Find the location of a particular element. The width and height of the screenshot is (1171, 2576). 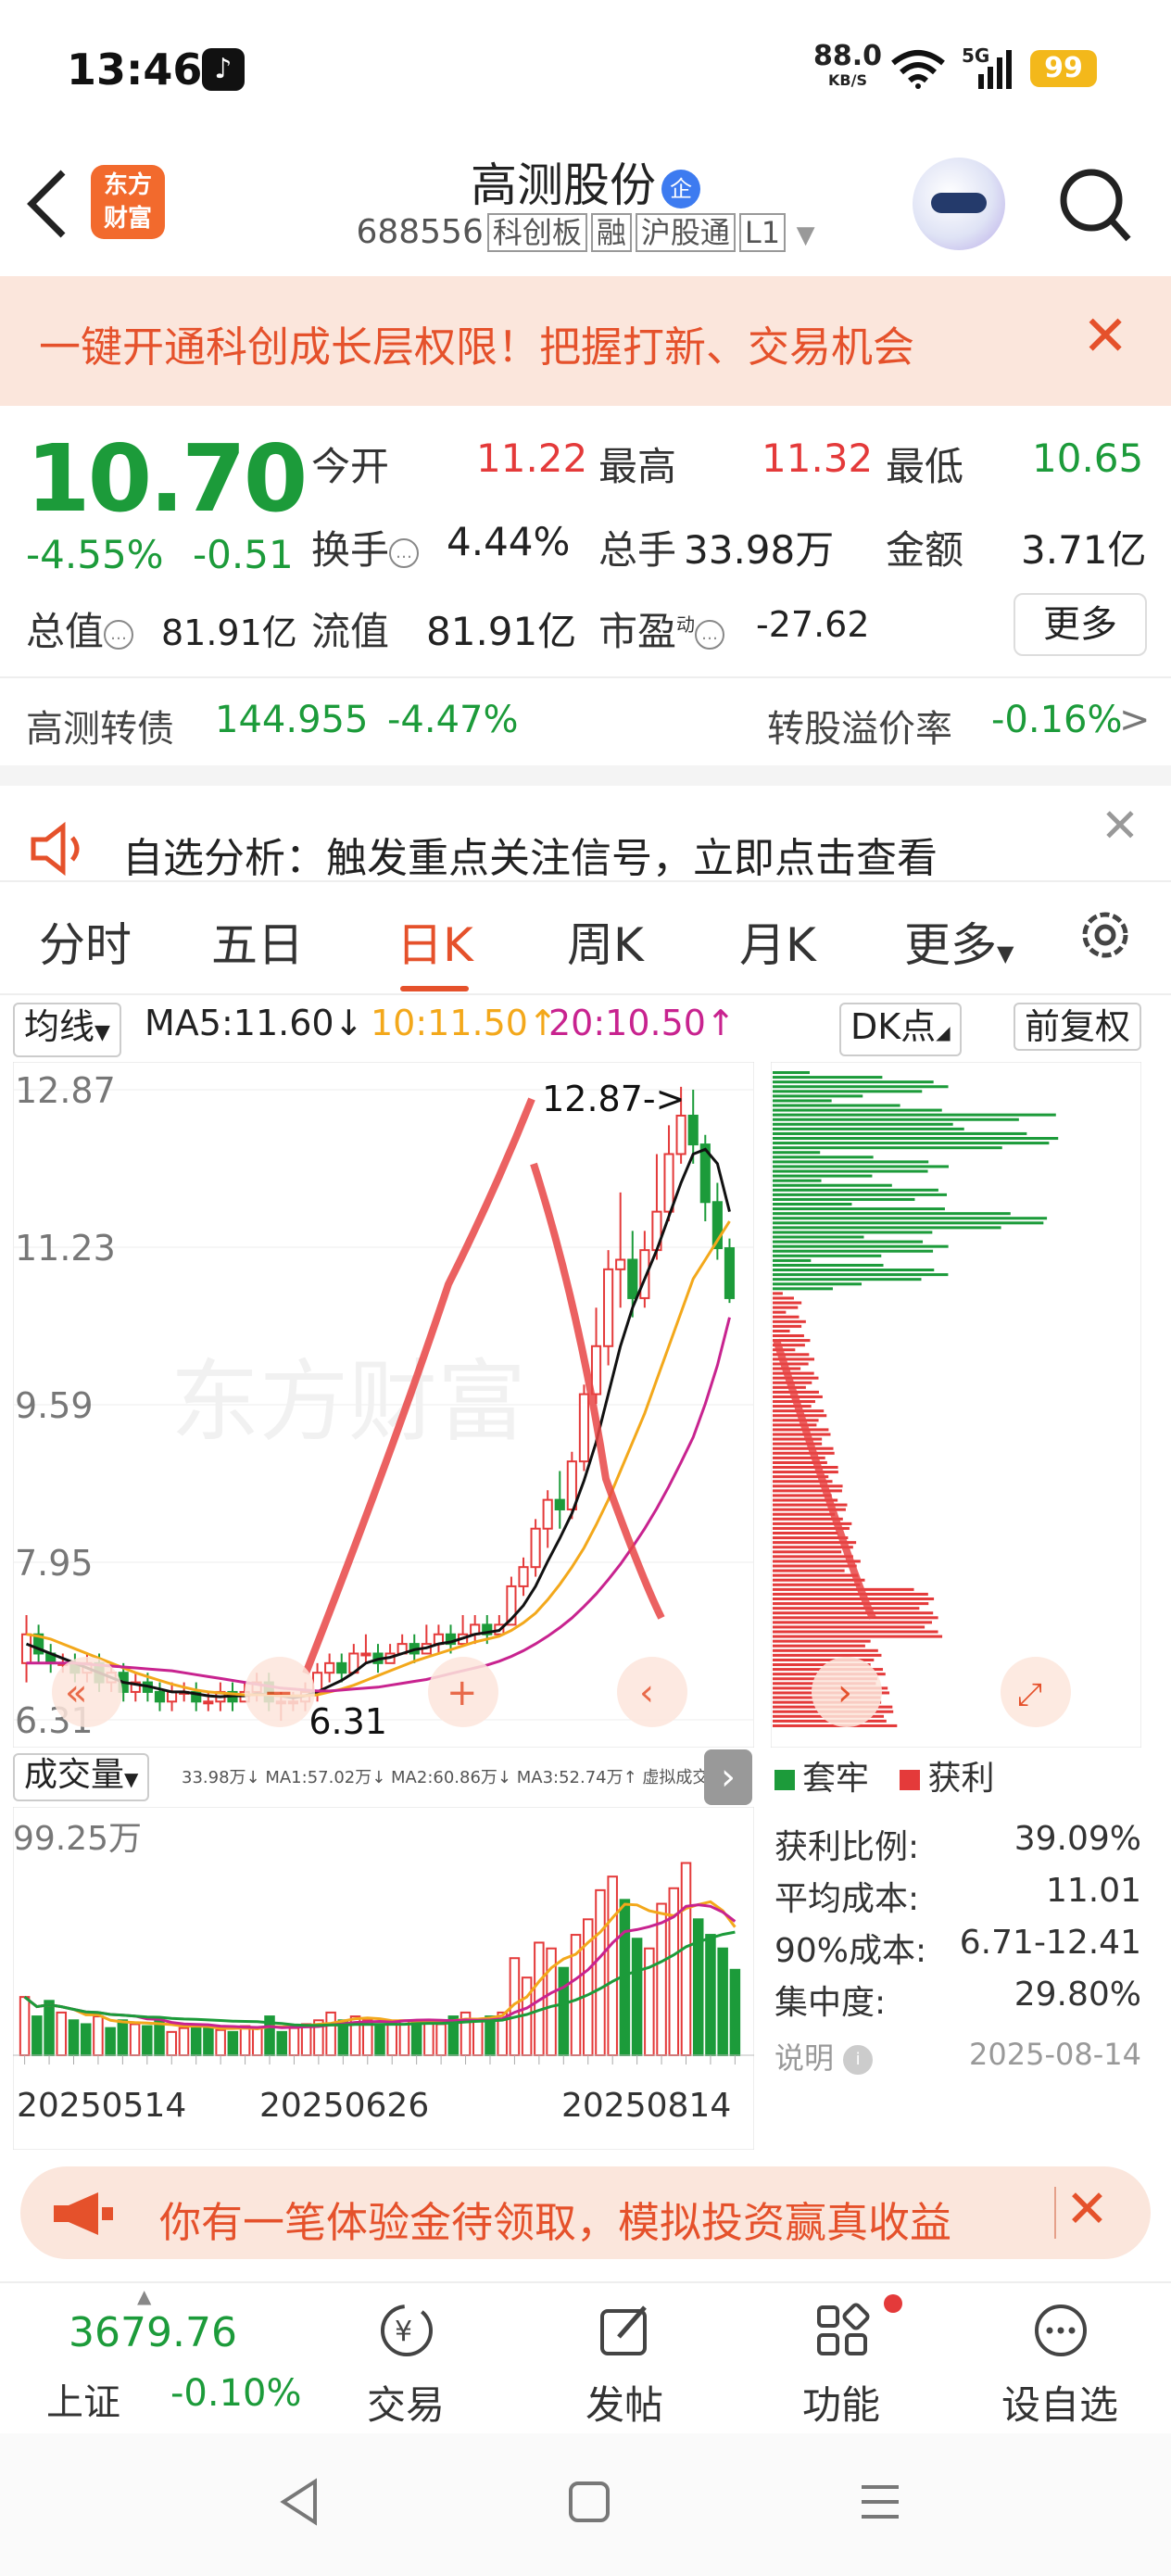

stock-code: 688556 is located at coordinates (420, 232).